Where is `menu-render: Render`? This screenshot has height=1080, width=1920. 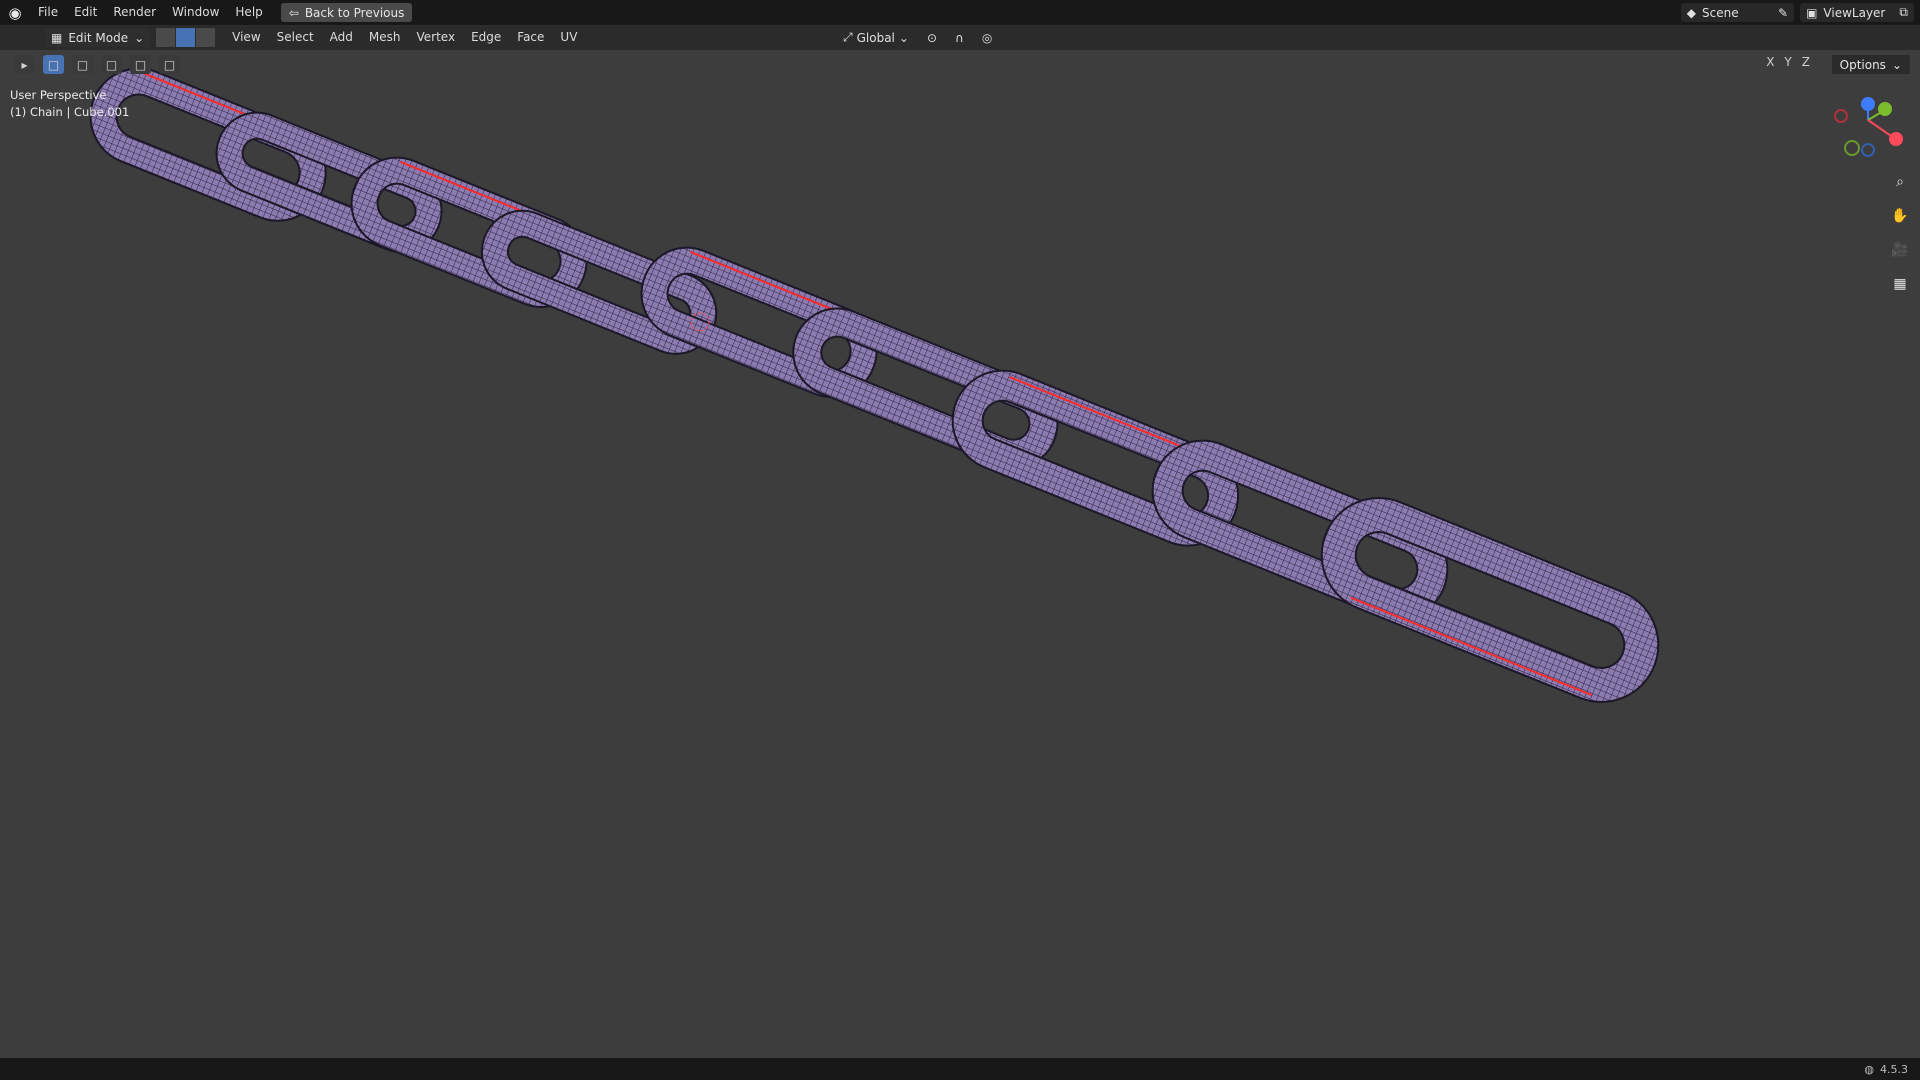 menu-render: Render is located at coordinates (134, 12).